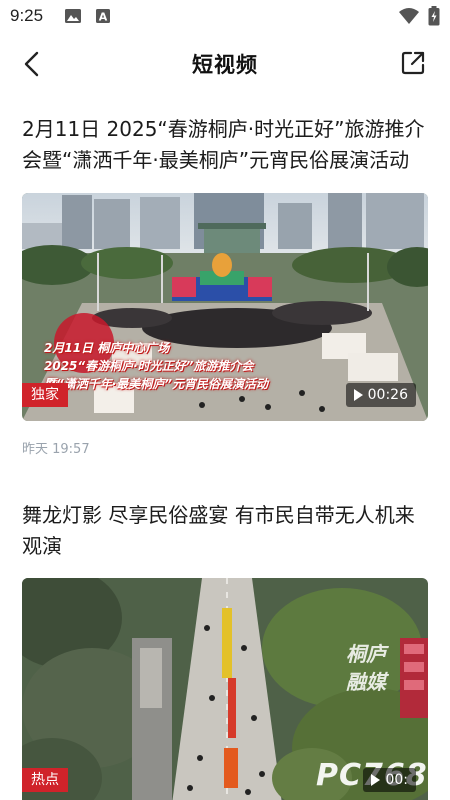 This screenshot has width=450, height=800. I want to click on wifi-icon, so click(409, 16).